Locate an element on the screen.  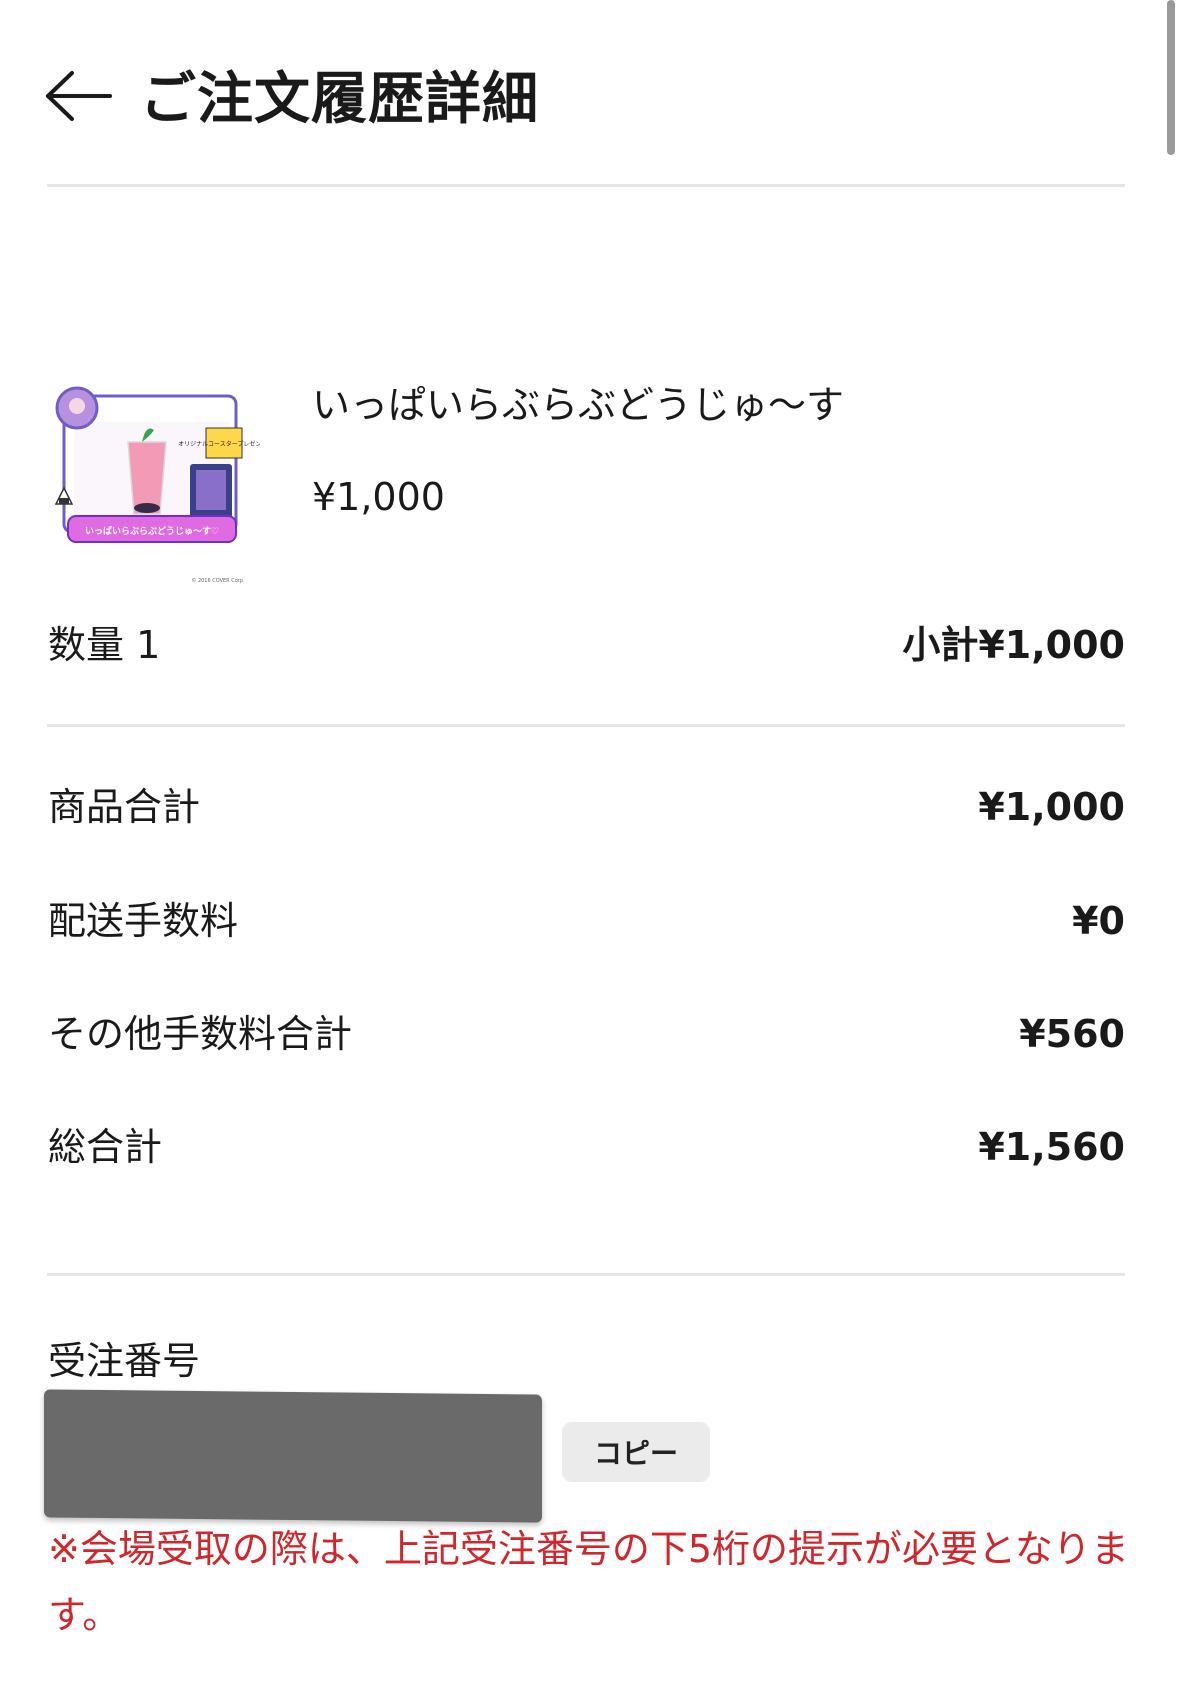
summary-value-items-total: ¥1,000 is located at coordinates (1051, 807).